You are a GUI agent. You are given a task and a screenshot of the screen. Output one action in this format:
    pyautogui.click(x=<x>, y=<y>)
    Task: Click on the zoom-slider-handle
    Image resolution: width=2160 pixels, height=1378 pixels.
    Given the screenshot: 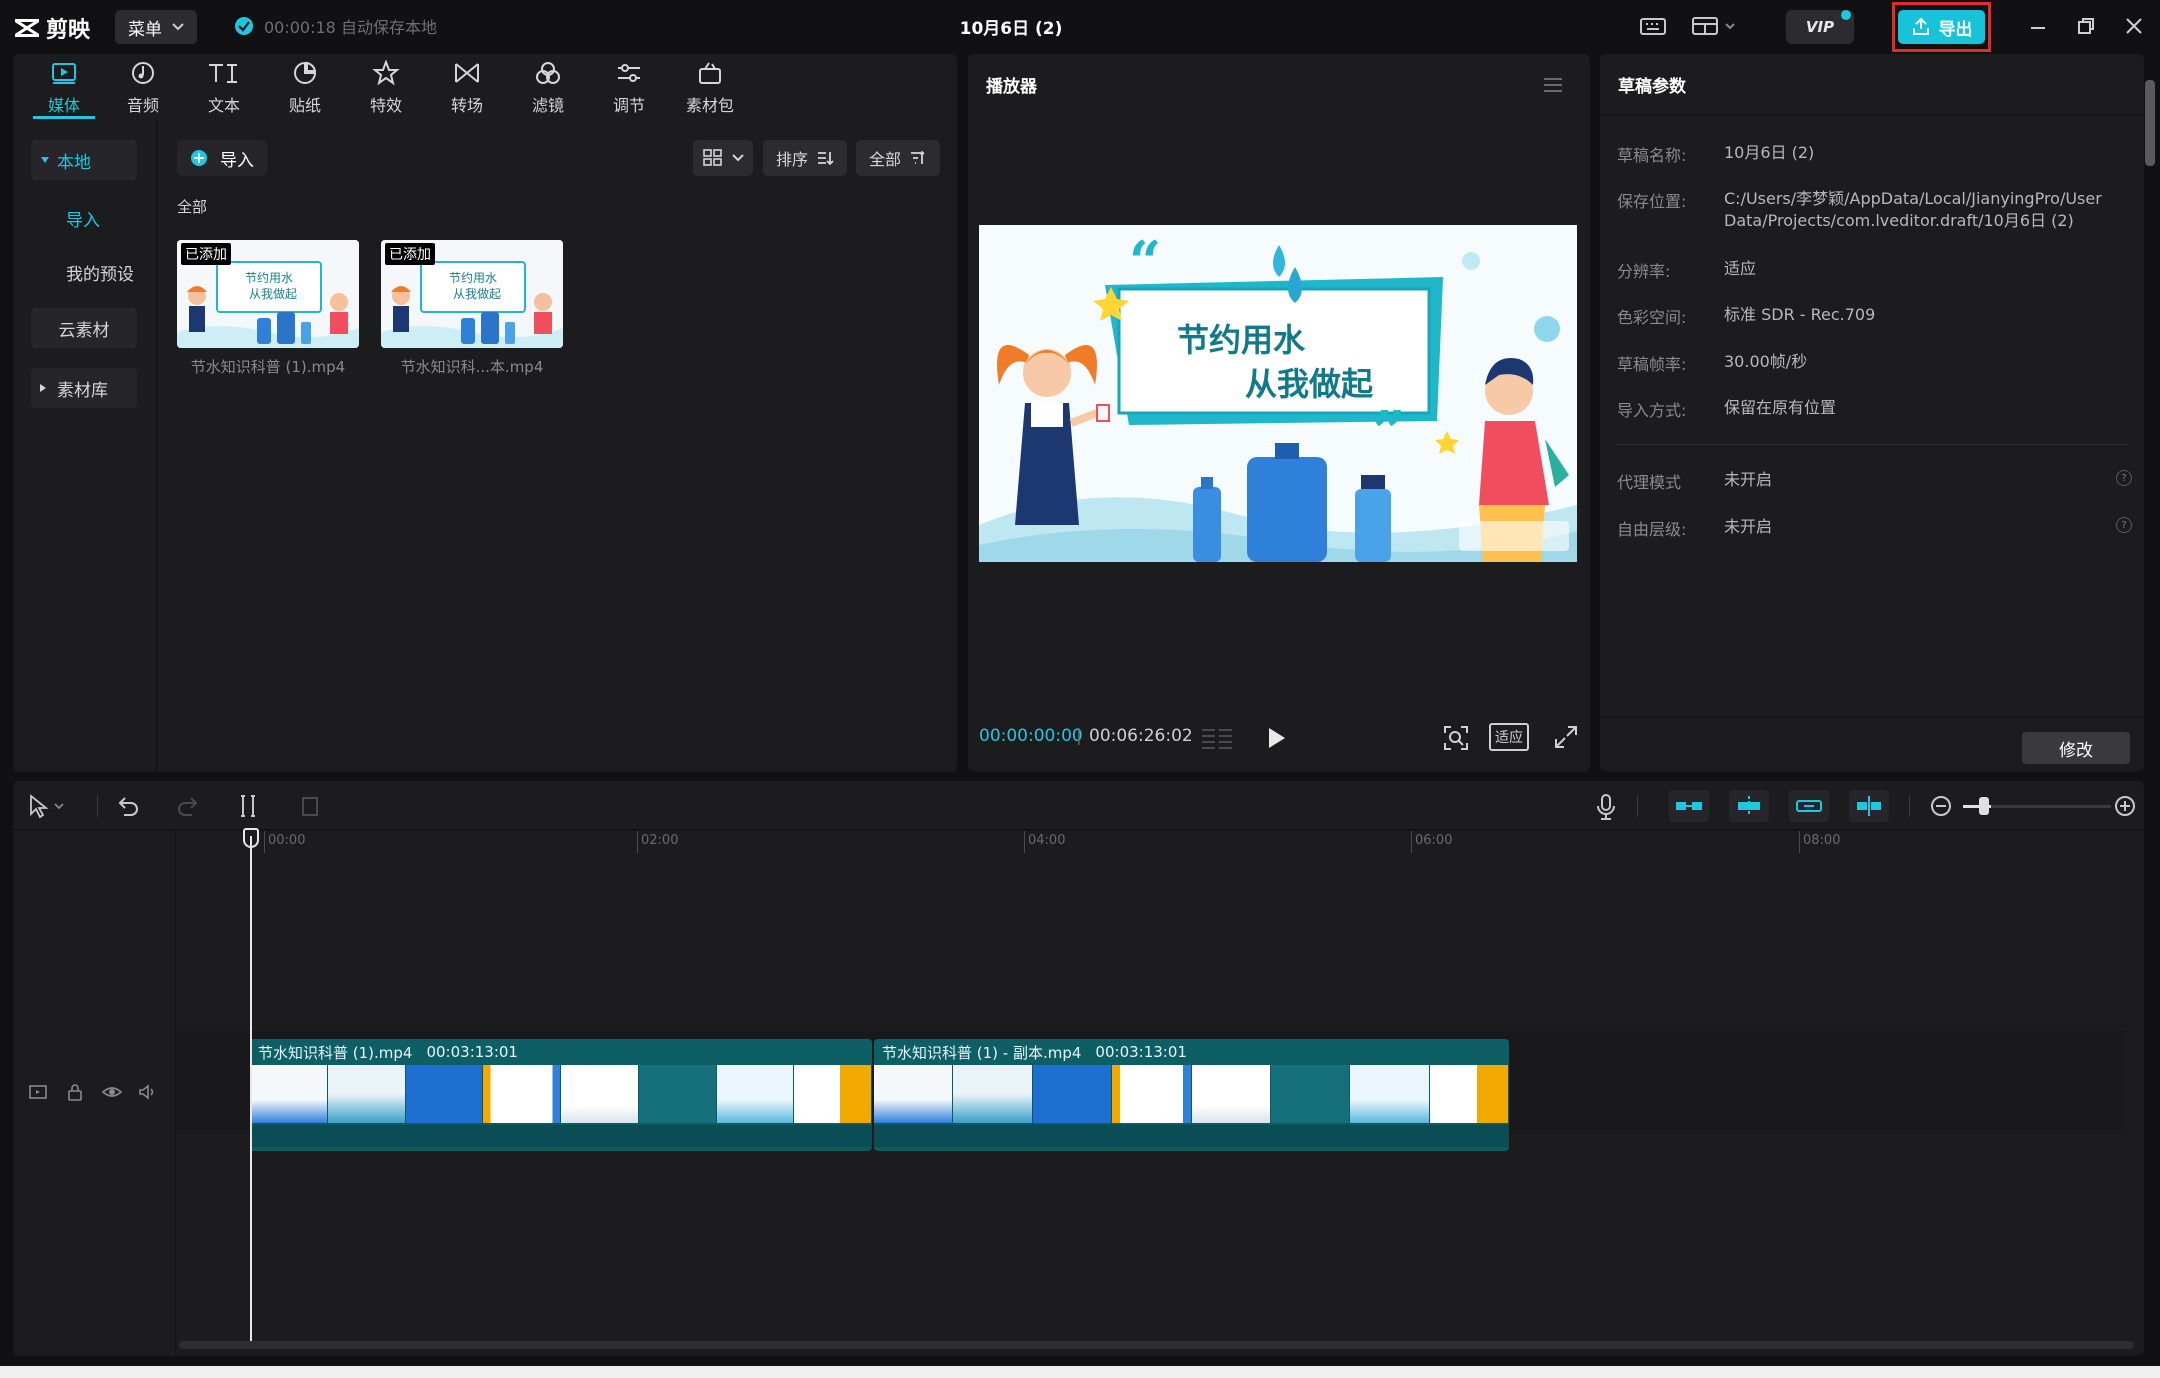 What is the action you would take?
    pyautogui.click(x=1984, y=806)
    